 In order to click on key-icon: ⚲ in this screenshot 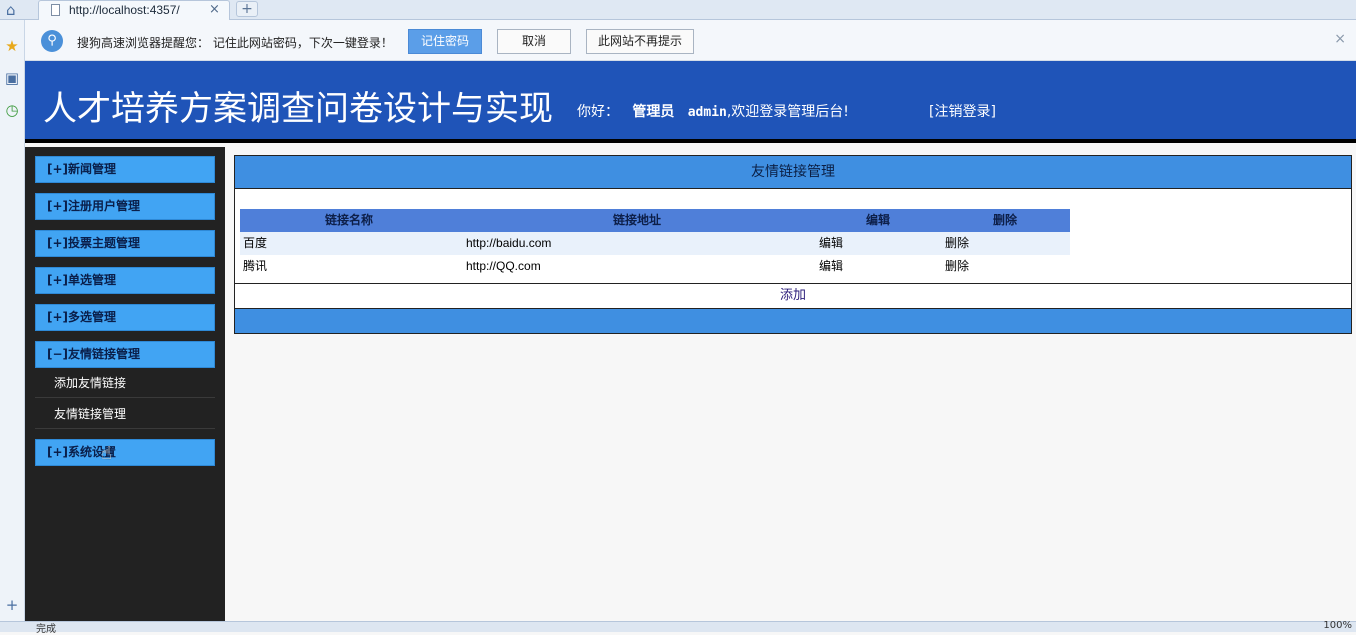, I will do `click(52, 41)`.